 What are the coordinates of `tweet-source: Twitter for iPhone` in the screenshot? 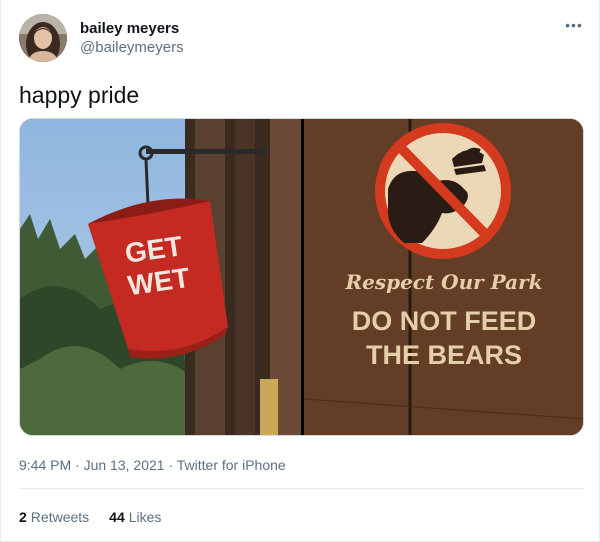 It's located at (231, 465).